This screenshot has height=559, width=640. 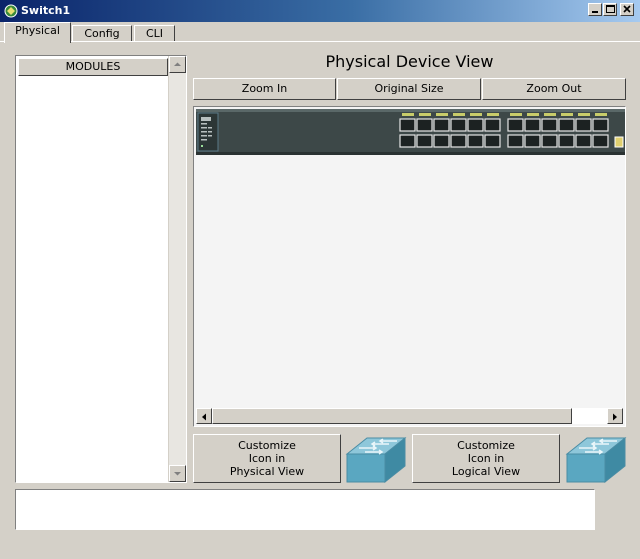 I want to click on close-button, so click(x=627, y=9).